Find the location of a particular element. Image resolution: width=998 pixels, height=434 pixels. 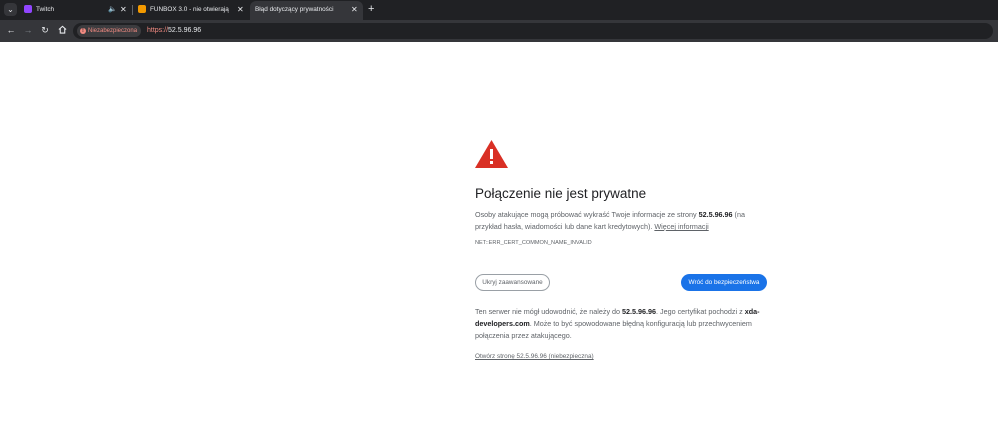

url-text: https://52.5.96.96 is located at coordinates (174, 31).